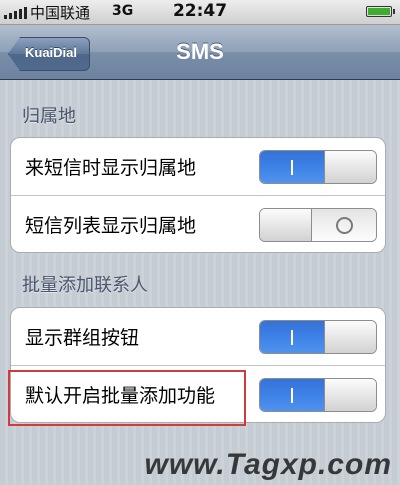 The width and height of the screenshot is (400, 485). I want to click on setting-label: 来短信时显示归属地, so click(111, 168).